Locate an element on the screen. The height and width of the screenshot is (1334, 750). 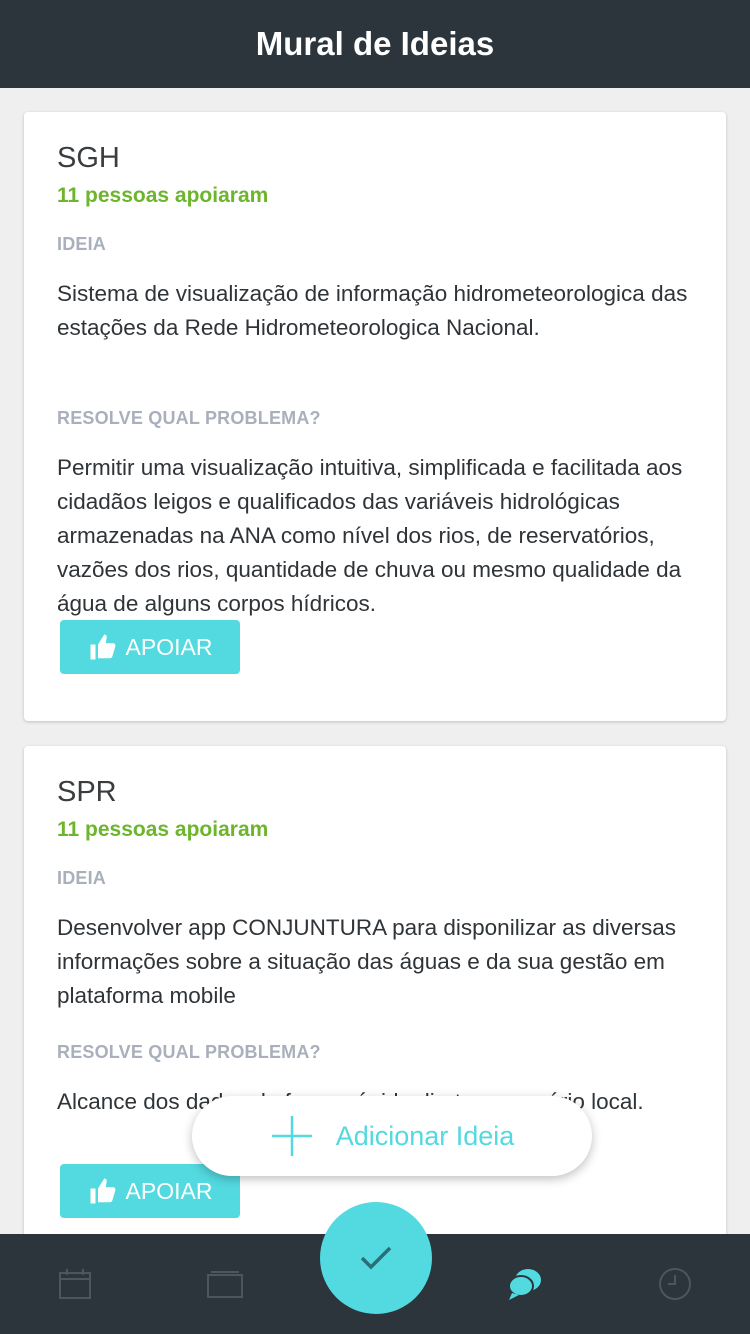
plus-icon is located at coordinates (291, 1136).